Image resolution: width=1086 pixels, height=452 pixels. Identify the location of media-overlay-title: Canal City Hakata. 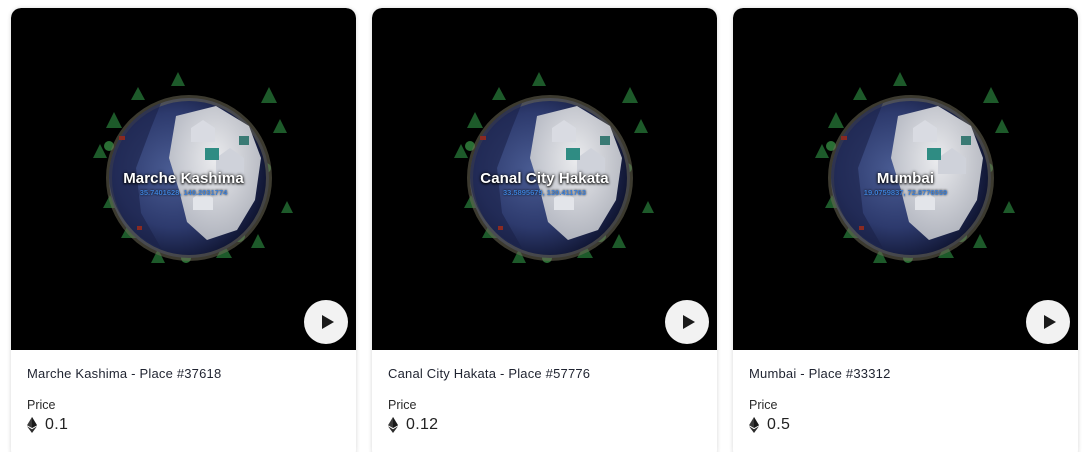
(544, 178).